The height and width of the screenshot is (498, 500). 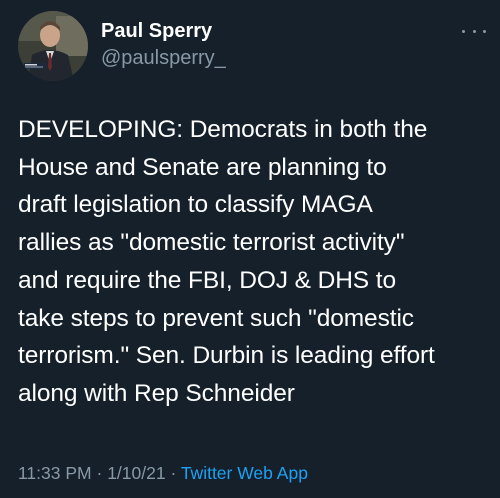 What do you see at coordinates (163, 31) in the screenshot?
I see `author-display-name: Paul Sperry` at bounding box center [163, 31].